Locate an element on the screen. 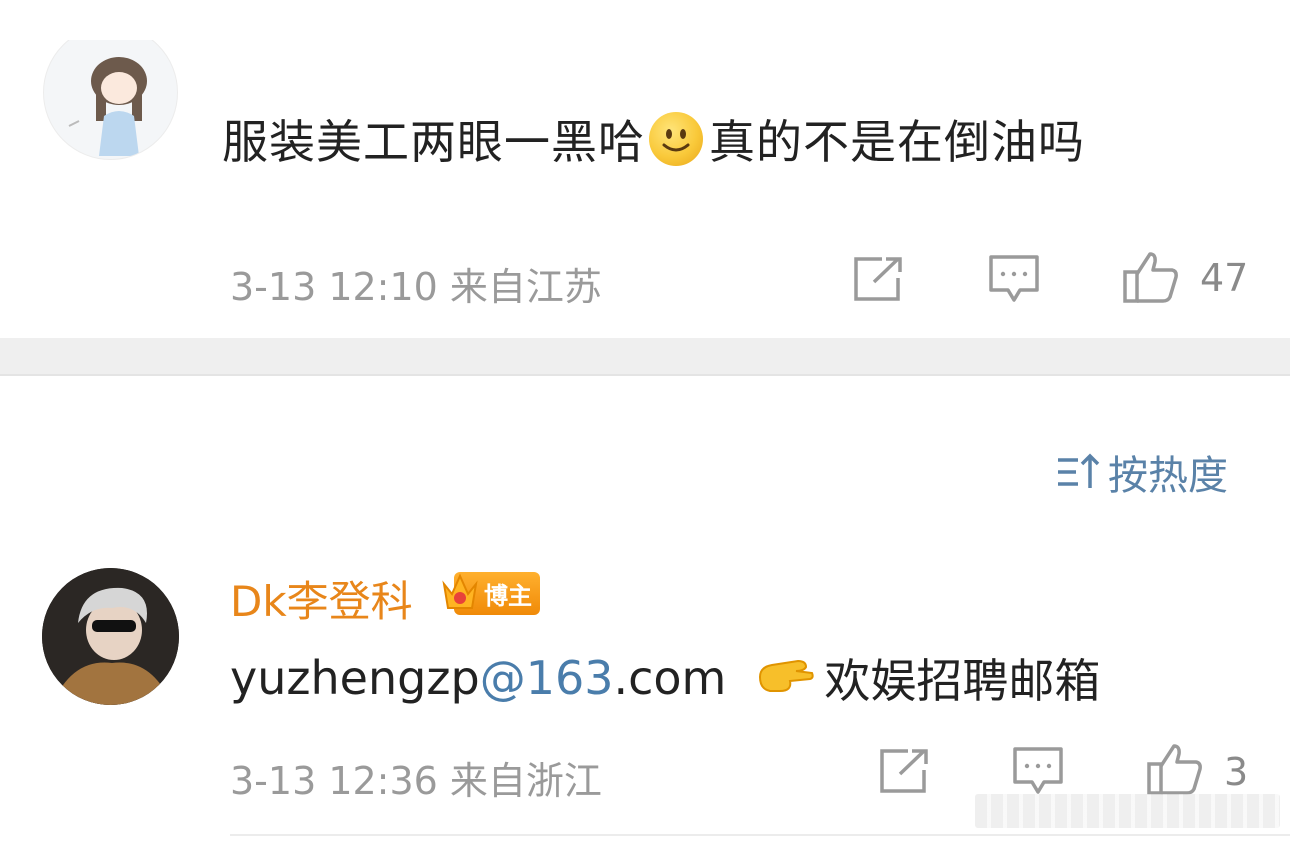 This screenshot has width=1290, height=841. crown-icon is located at coordinates (460, 591).